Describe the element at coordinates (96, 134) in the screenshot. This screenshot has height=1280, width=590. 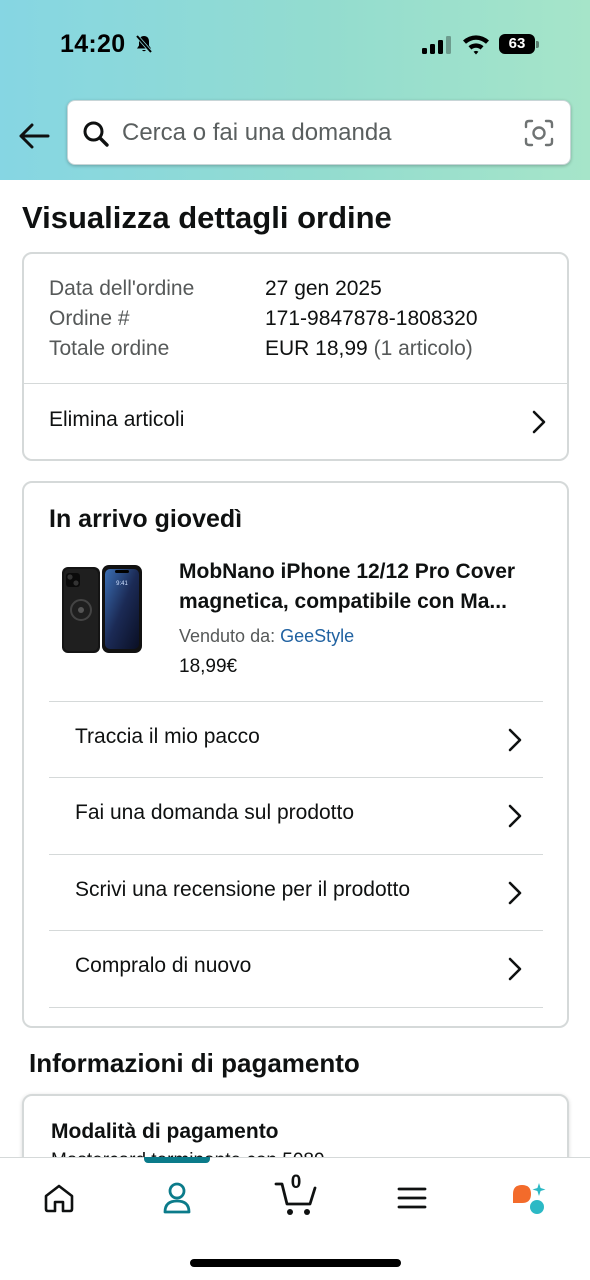
I see `search-icon` at that location.